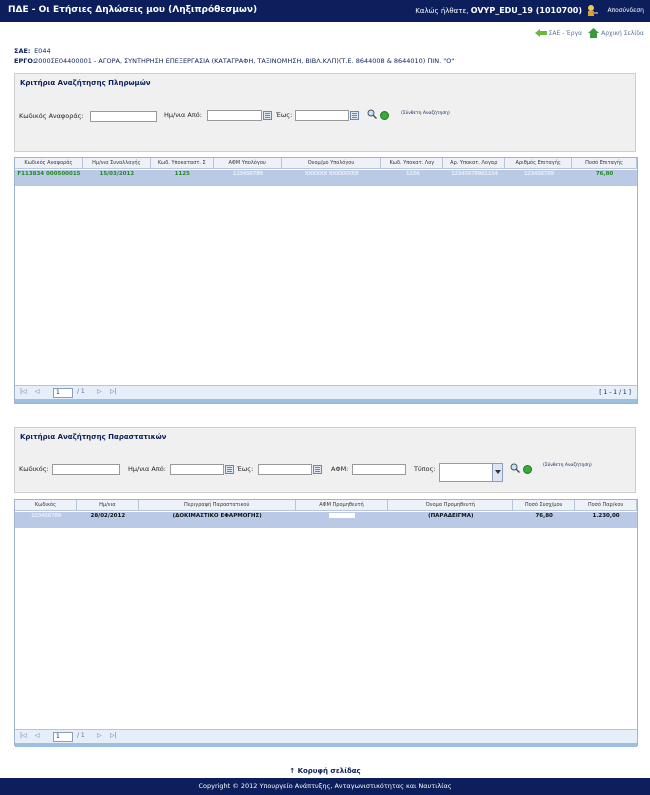 The height and width of the screenshot is (795, 650). I want to click on cell-desc: (ΔΟΚΙΜΑΣΤΙΚΟ ΕΦΑΡΜΟΓΗΣ), so click(217, 516).